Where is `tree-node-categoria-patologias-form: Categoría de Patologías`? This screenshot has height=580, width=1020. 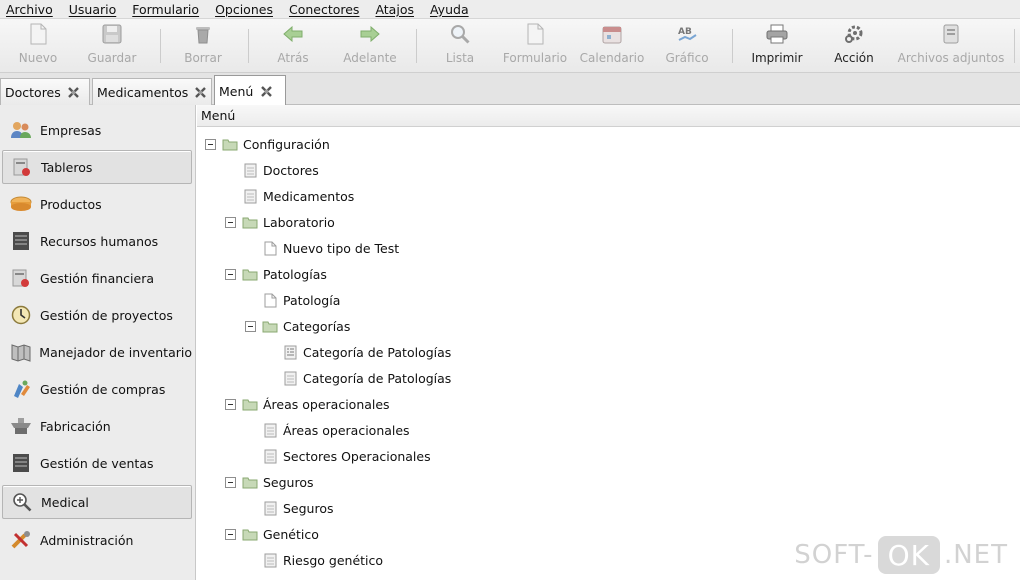 tree-node-categoria-patologias-form: Categoría de Patologías is located at coordinates (366, 378).